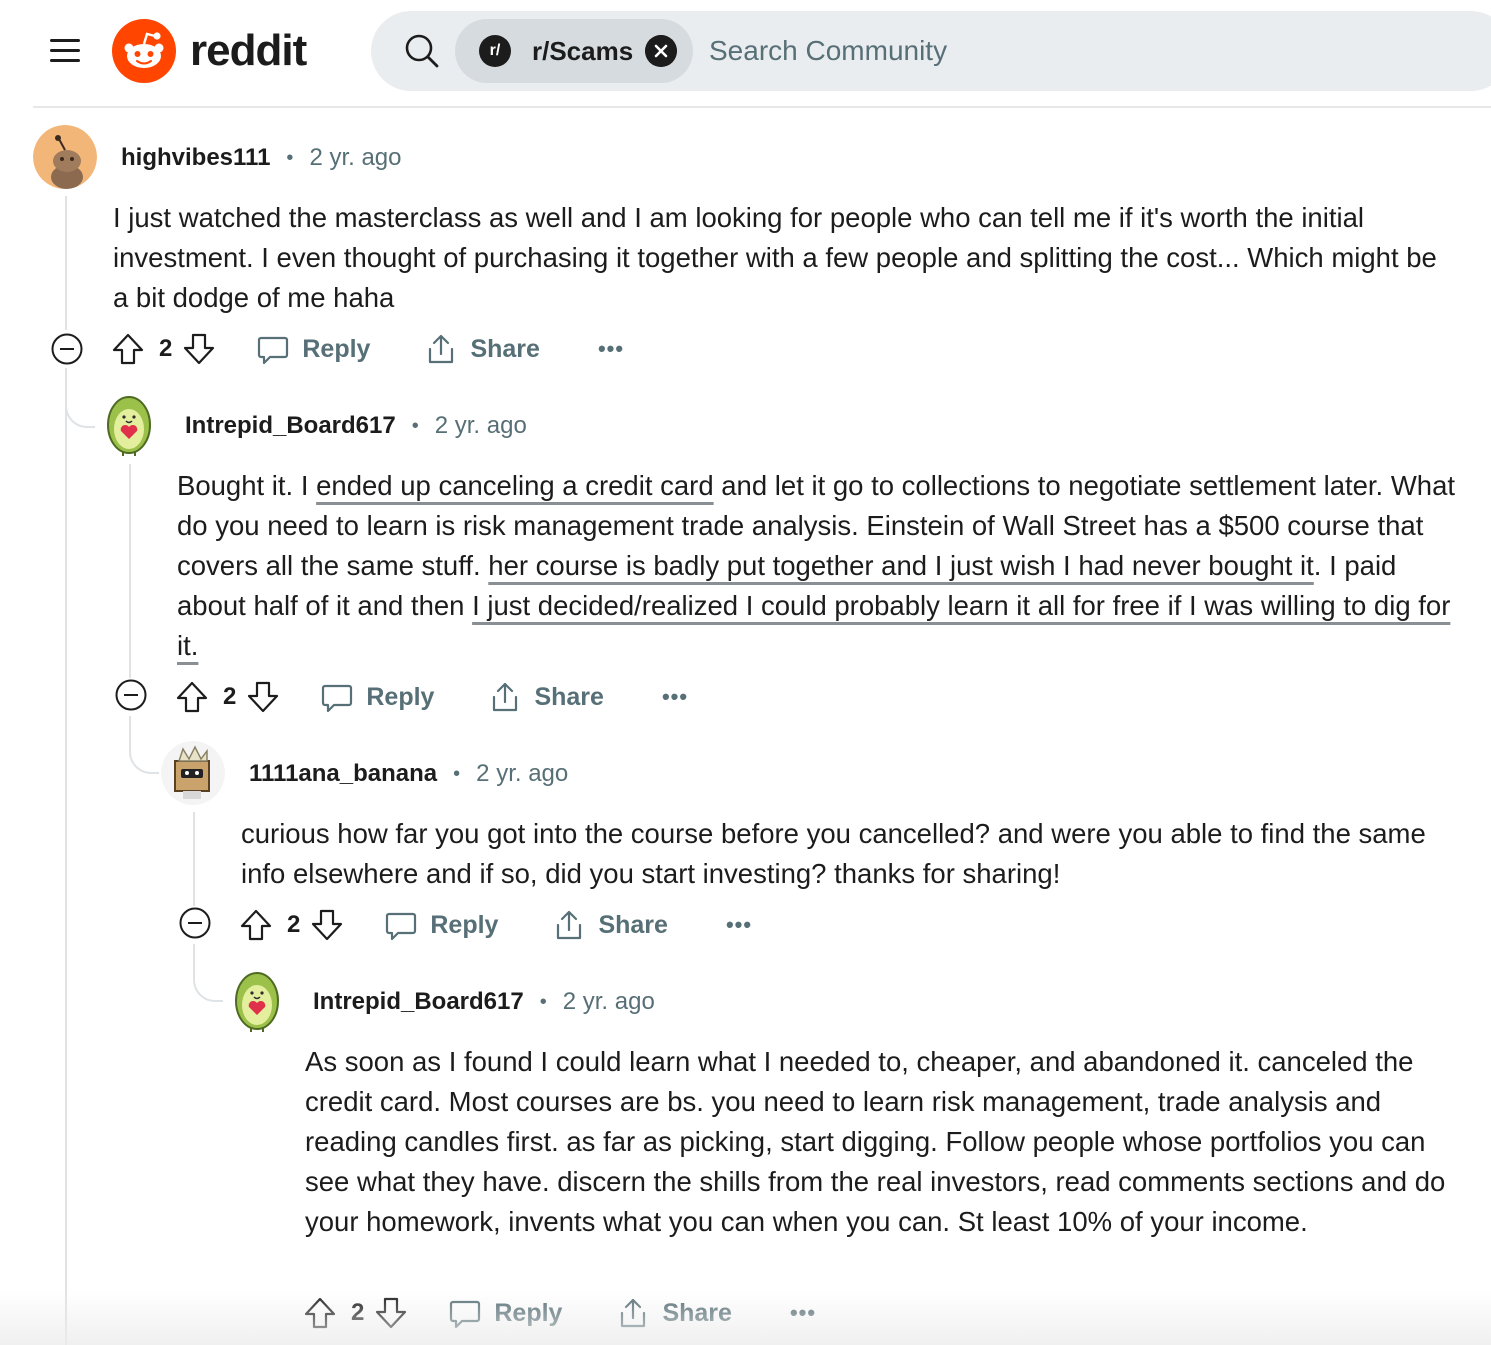 This screenshot has width=1491, height=1345. I want to click on search-icon, so click(422, 51).